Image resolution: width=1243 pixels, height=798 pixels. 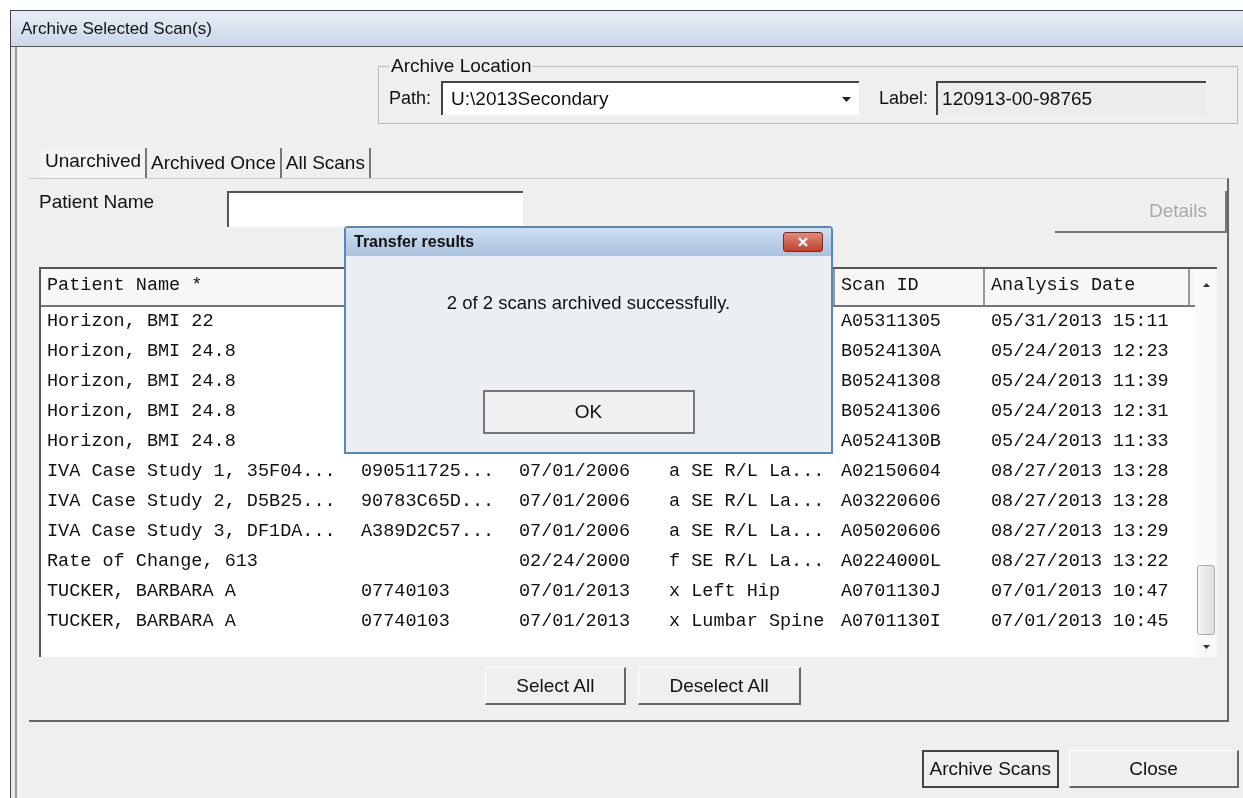 What do you see at coordinates (891, 621) in the screenshot?
I see `table-cell: A0701130I` at bounding box center [891, 621].